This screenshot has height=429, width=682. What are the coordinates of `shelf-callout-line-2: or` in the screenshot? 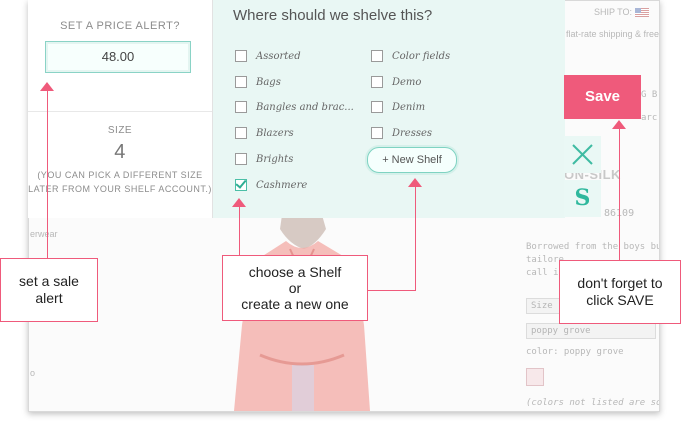 It's located at (295, 288).